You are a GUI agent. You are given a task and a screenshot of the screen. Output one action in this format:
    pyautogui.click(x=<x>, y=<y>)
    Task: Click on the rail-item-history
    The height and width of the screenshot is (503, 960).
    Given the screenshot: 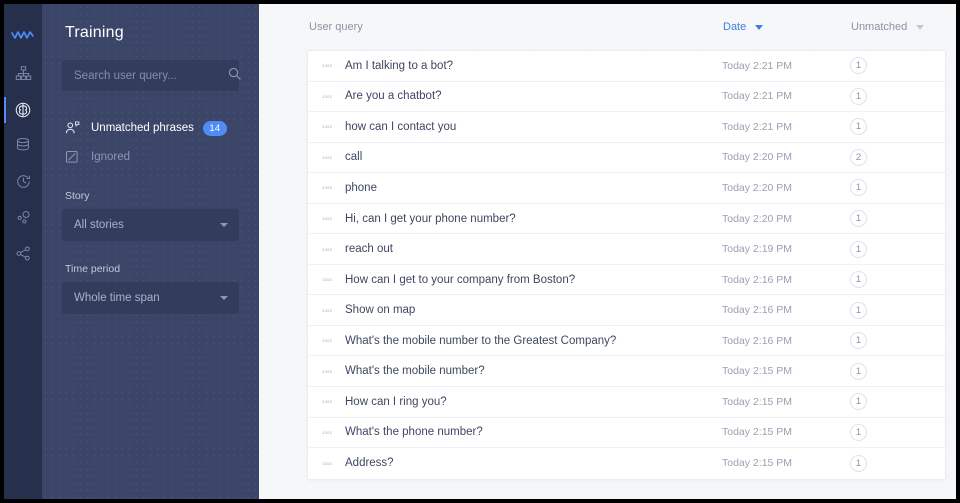 What is the action you would take?
    pyautogui.click(x=23, y=181)
    